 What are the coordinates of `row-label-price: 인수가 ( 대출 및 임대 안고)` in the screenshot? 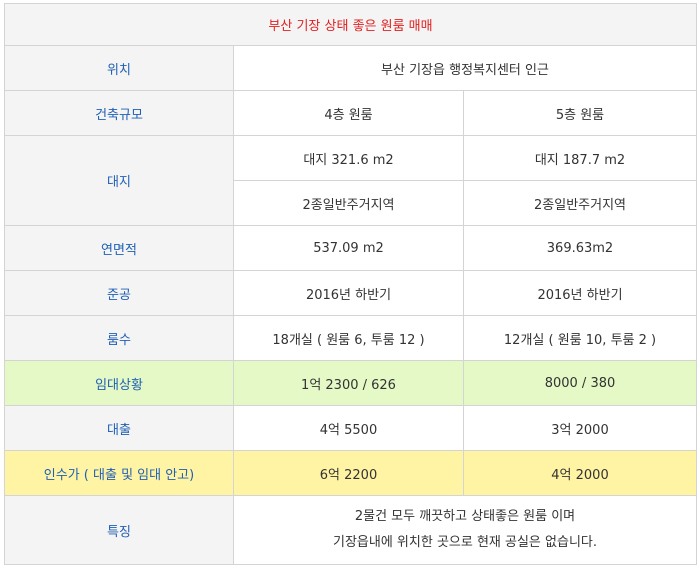 It's located at (119, 473).